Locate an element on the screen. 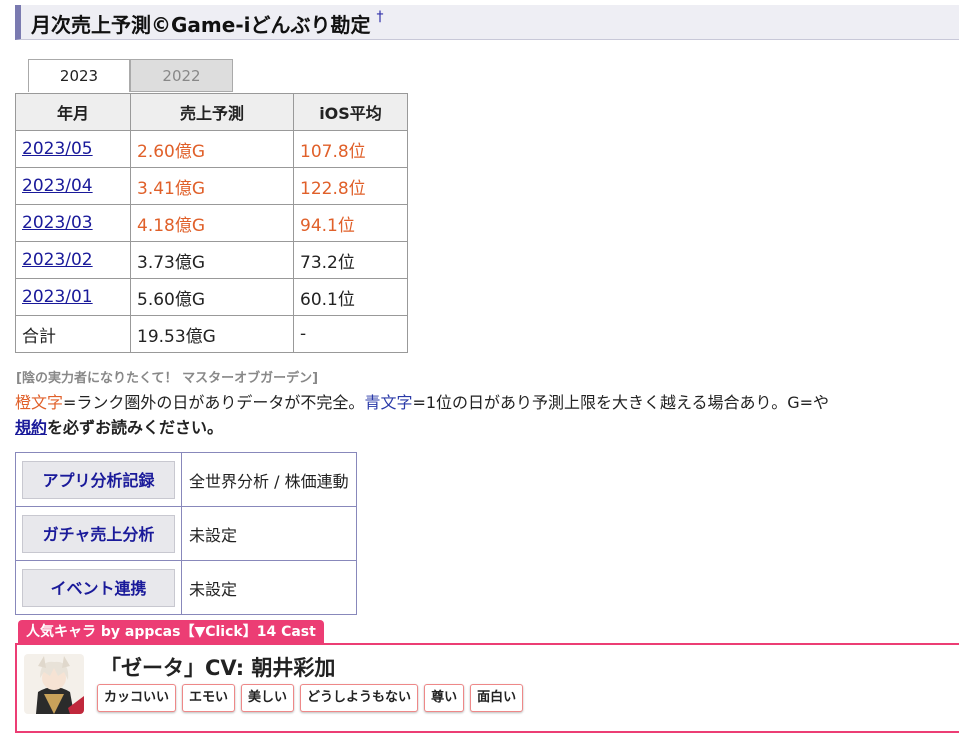 The image size is (959, 733). month-cell: 2023/05 is located at coordinates (73, 149).